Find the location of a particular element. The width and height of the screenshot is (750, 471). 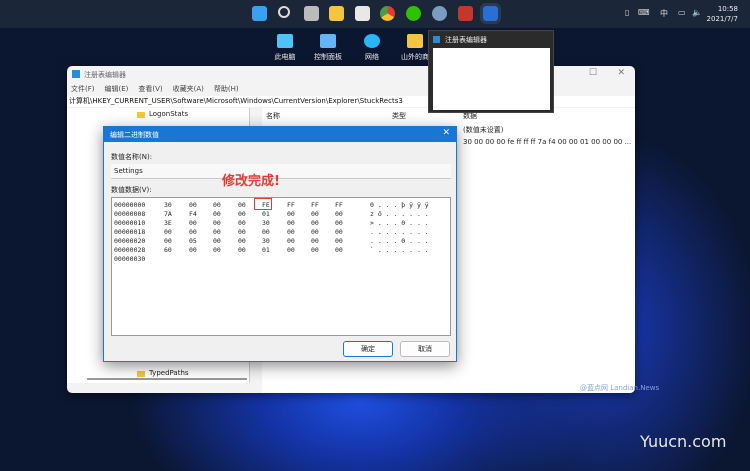

desktop-icon-control-panel: 控制面板 is located at coordinates (328, 48).